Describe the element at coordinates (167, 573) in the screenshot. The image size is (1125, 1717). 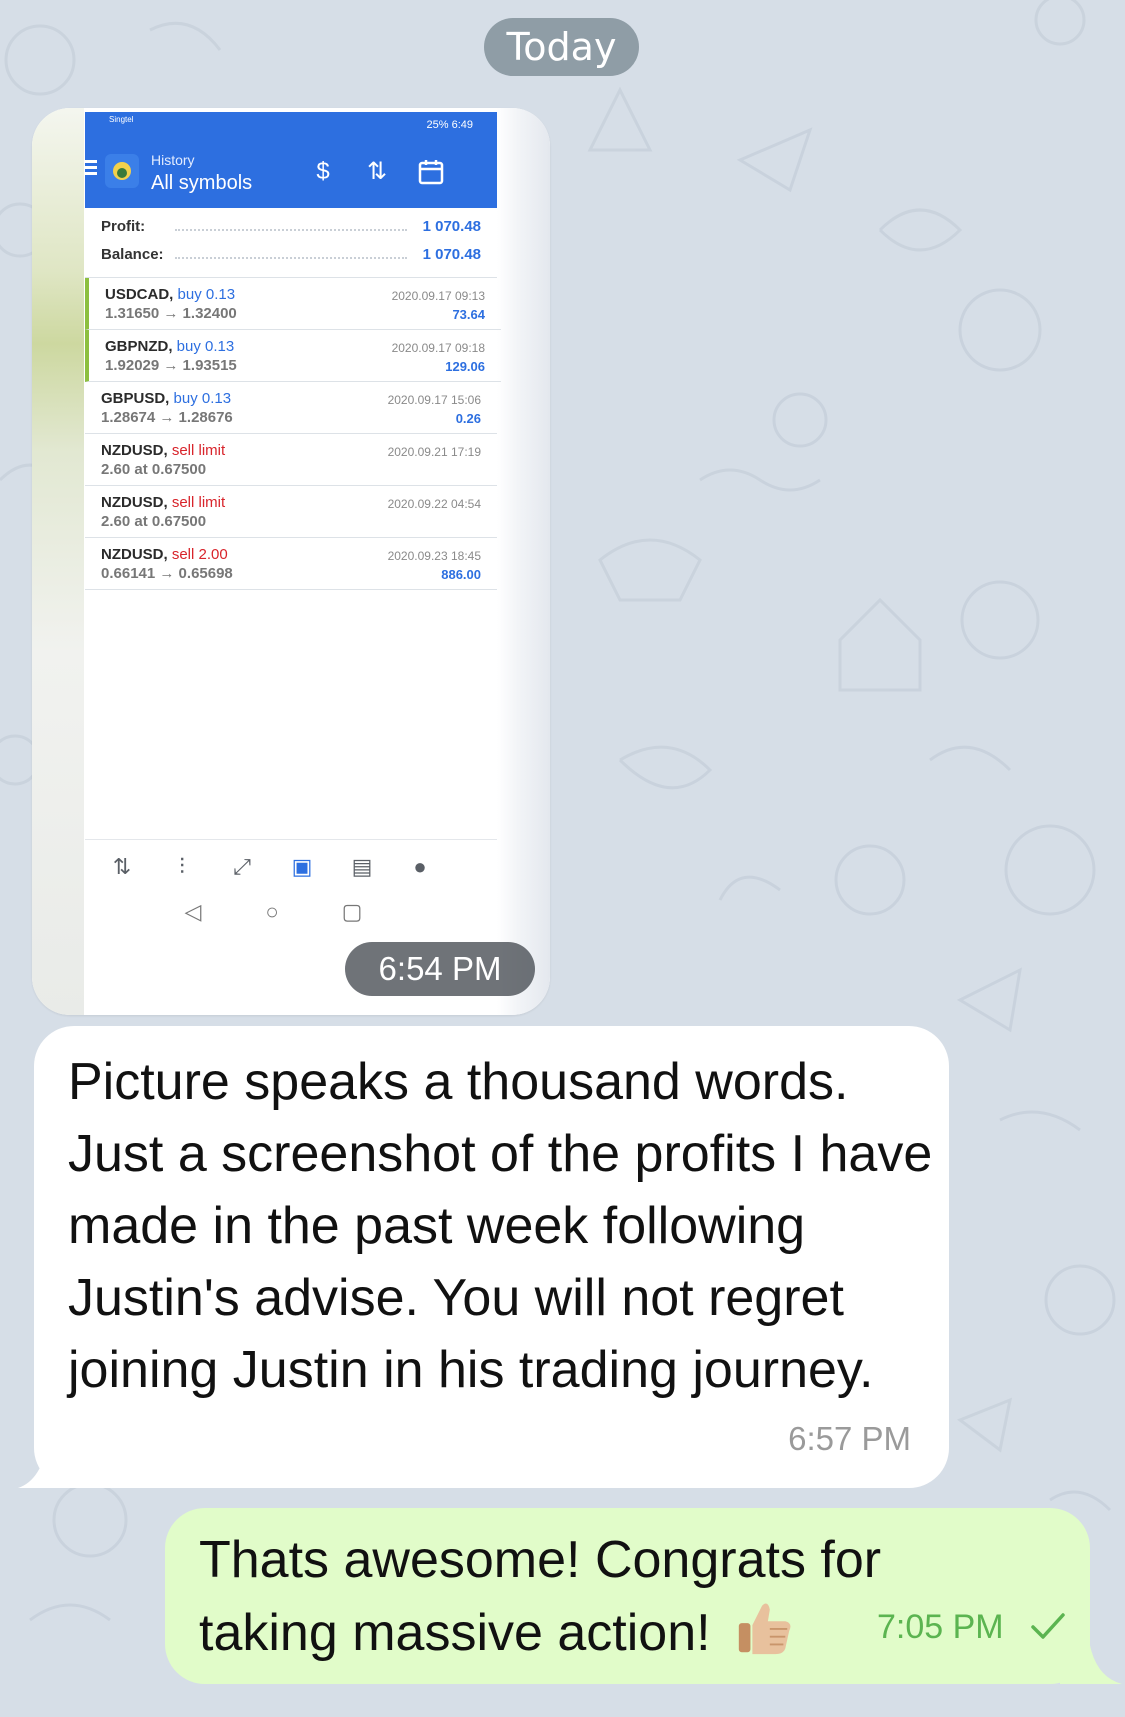
I see `trade-prices: 0.66141 → 0.65698` at that location.